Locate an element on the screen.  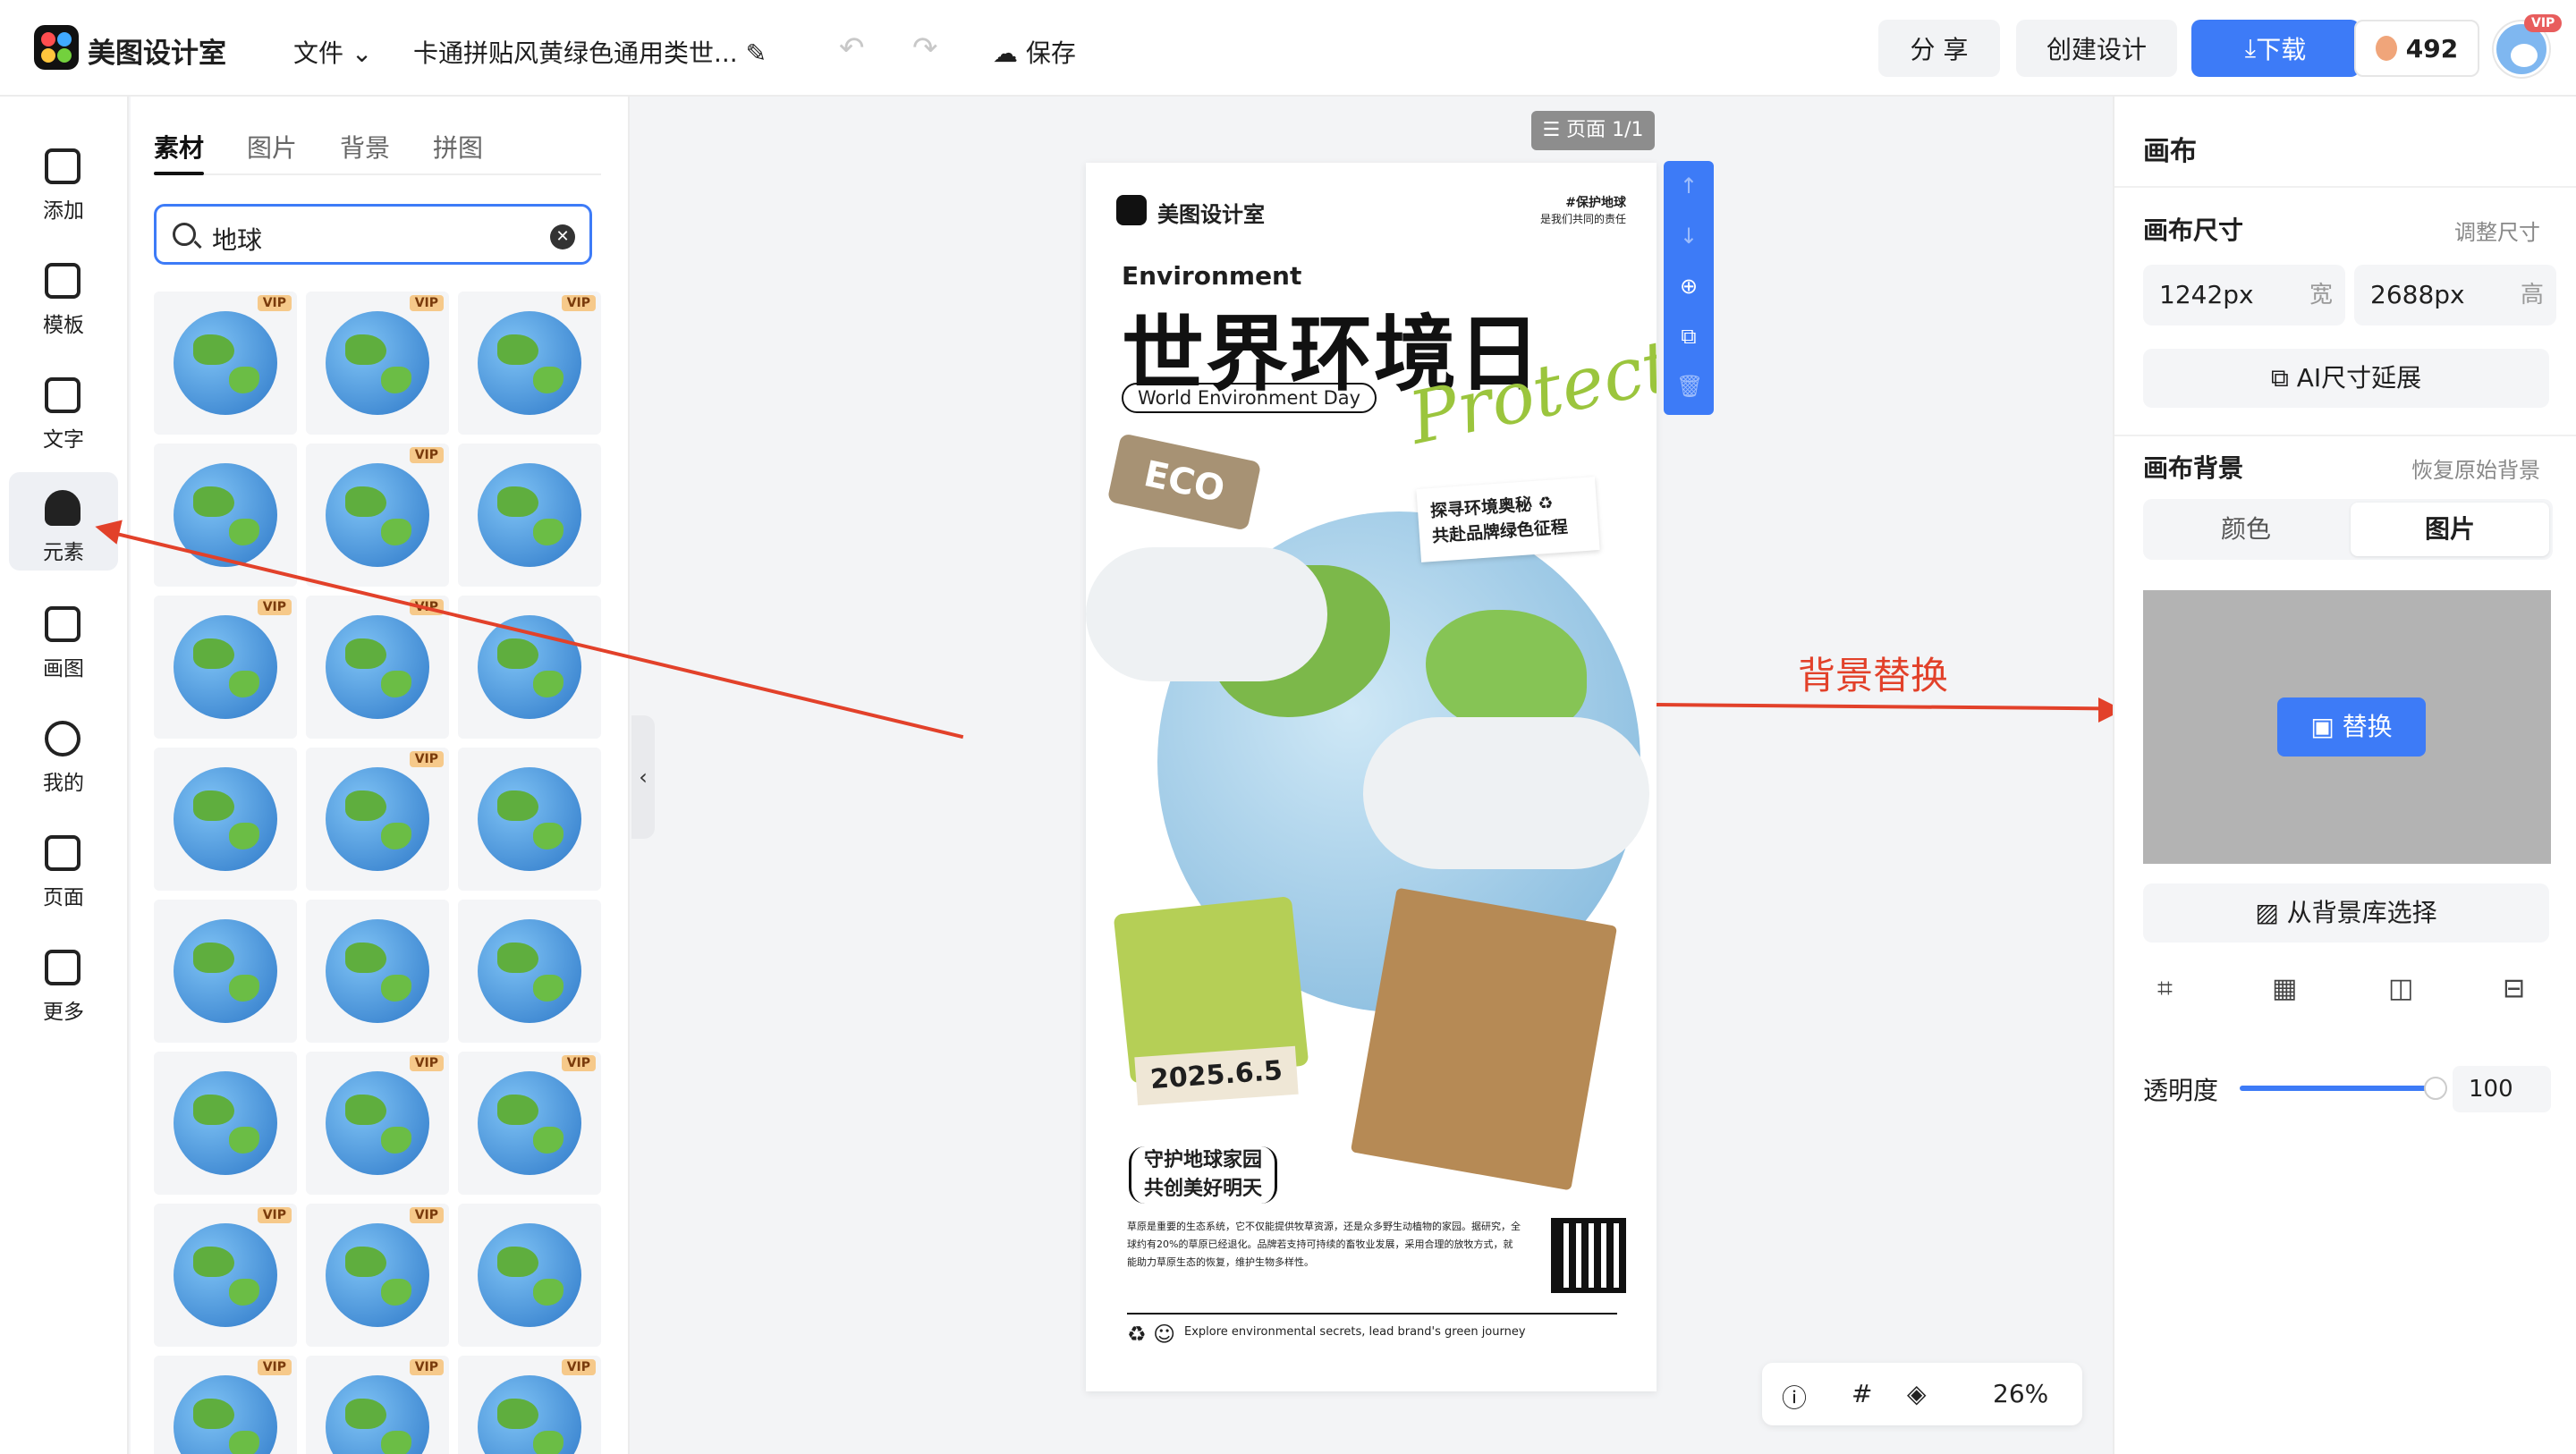
arrow-up-icon: ↑ is located at coordinates (1688, 186).